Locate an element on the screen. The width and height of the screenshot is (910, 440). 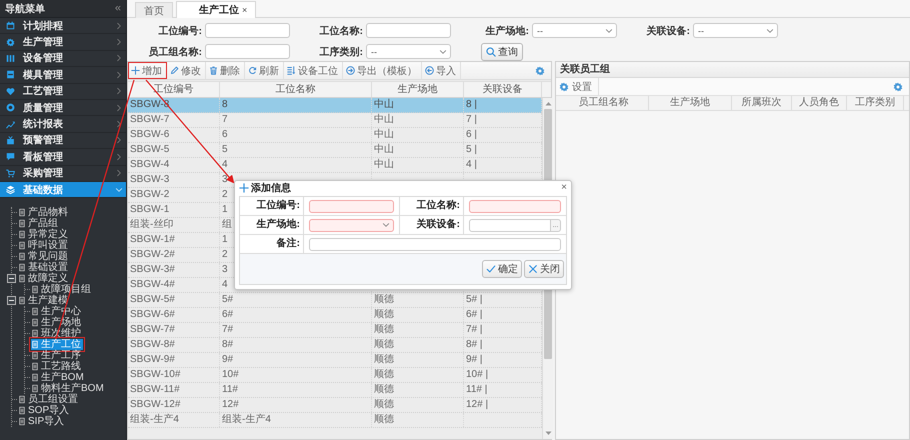
table-cell: SBGW-9# is located at coordinates (174, 360).